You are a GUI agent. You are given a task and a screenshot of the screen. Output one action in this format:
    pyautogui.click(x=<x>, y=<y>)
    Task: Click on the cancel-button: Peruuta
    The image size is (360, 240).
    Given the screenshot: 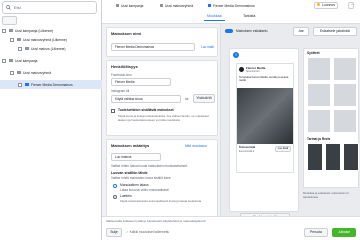 What is the action you would take?
    pyautogui.click(x=316, y=232)
    